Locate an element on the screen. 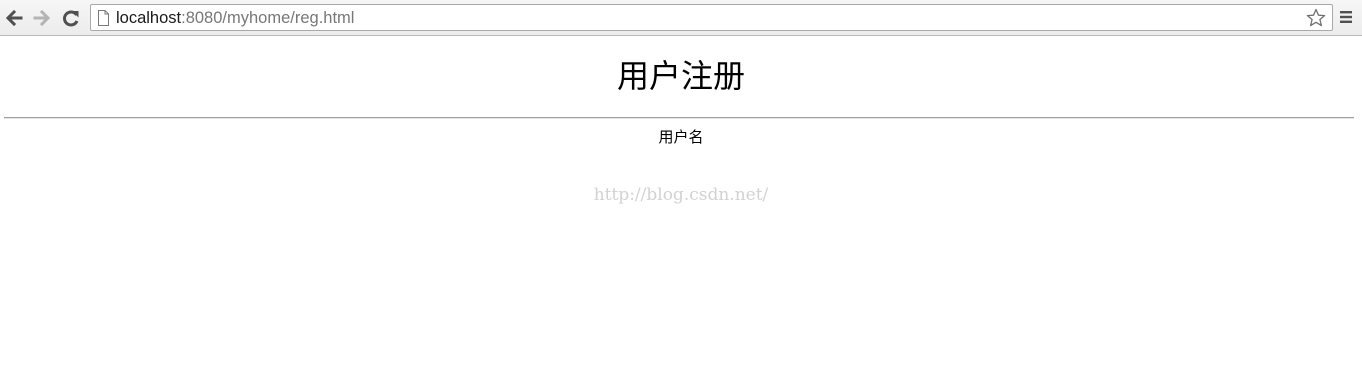 This screenshot has height=368, width=1362. reload-button is located at coordinates (71, 18).